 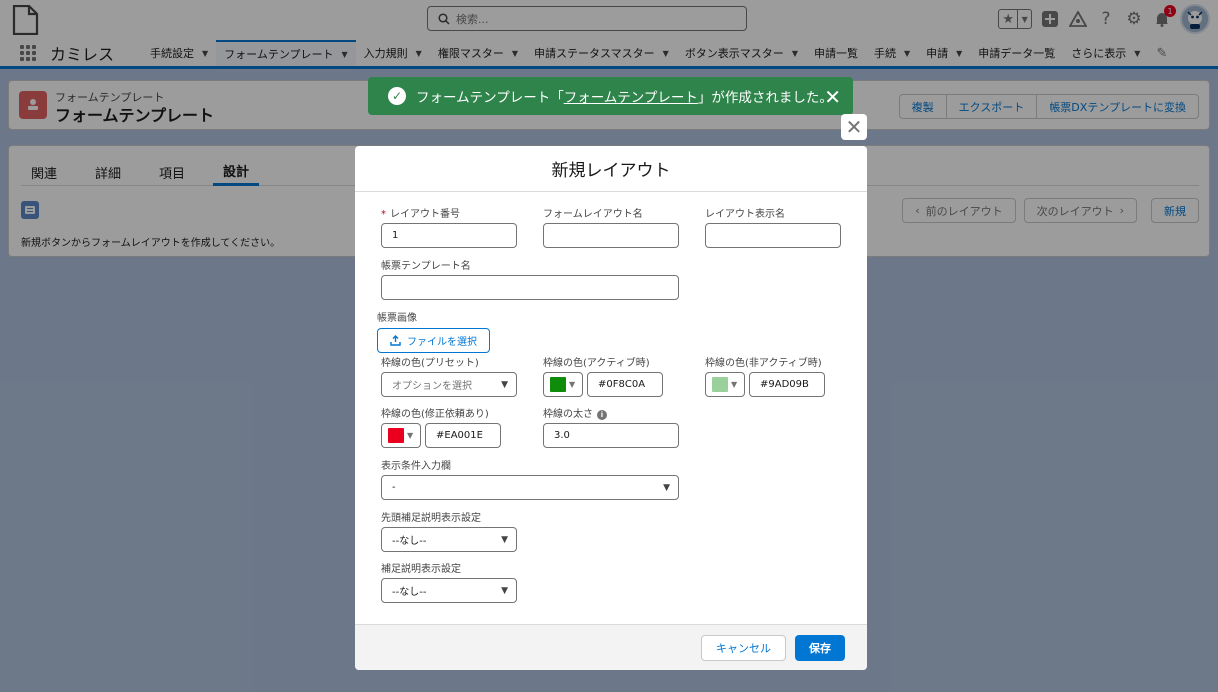 What do you see at coordinates (611, 647) in the screenshot?
I see `modal-footer: キャンセル 保存` at bounding box center [611, 647].